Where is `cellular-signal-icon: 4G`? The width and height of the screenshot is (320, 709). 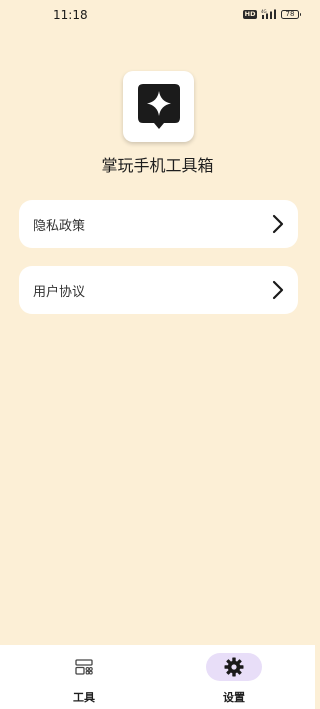
cellular-signal-icon: 4G is located at coordinates (268, 14).